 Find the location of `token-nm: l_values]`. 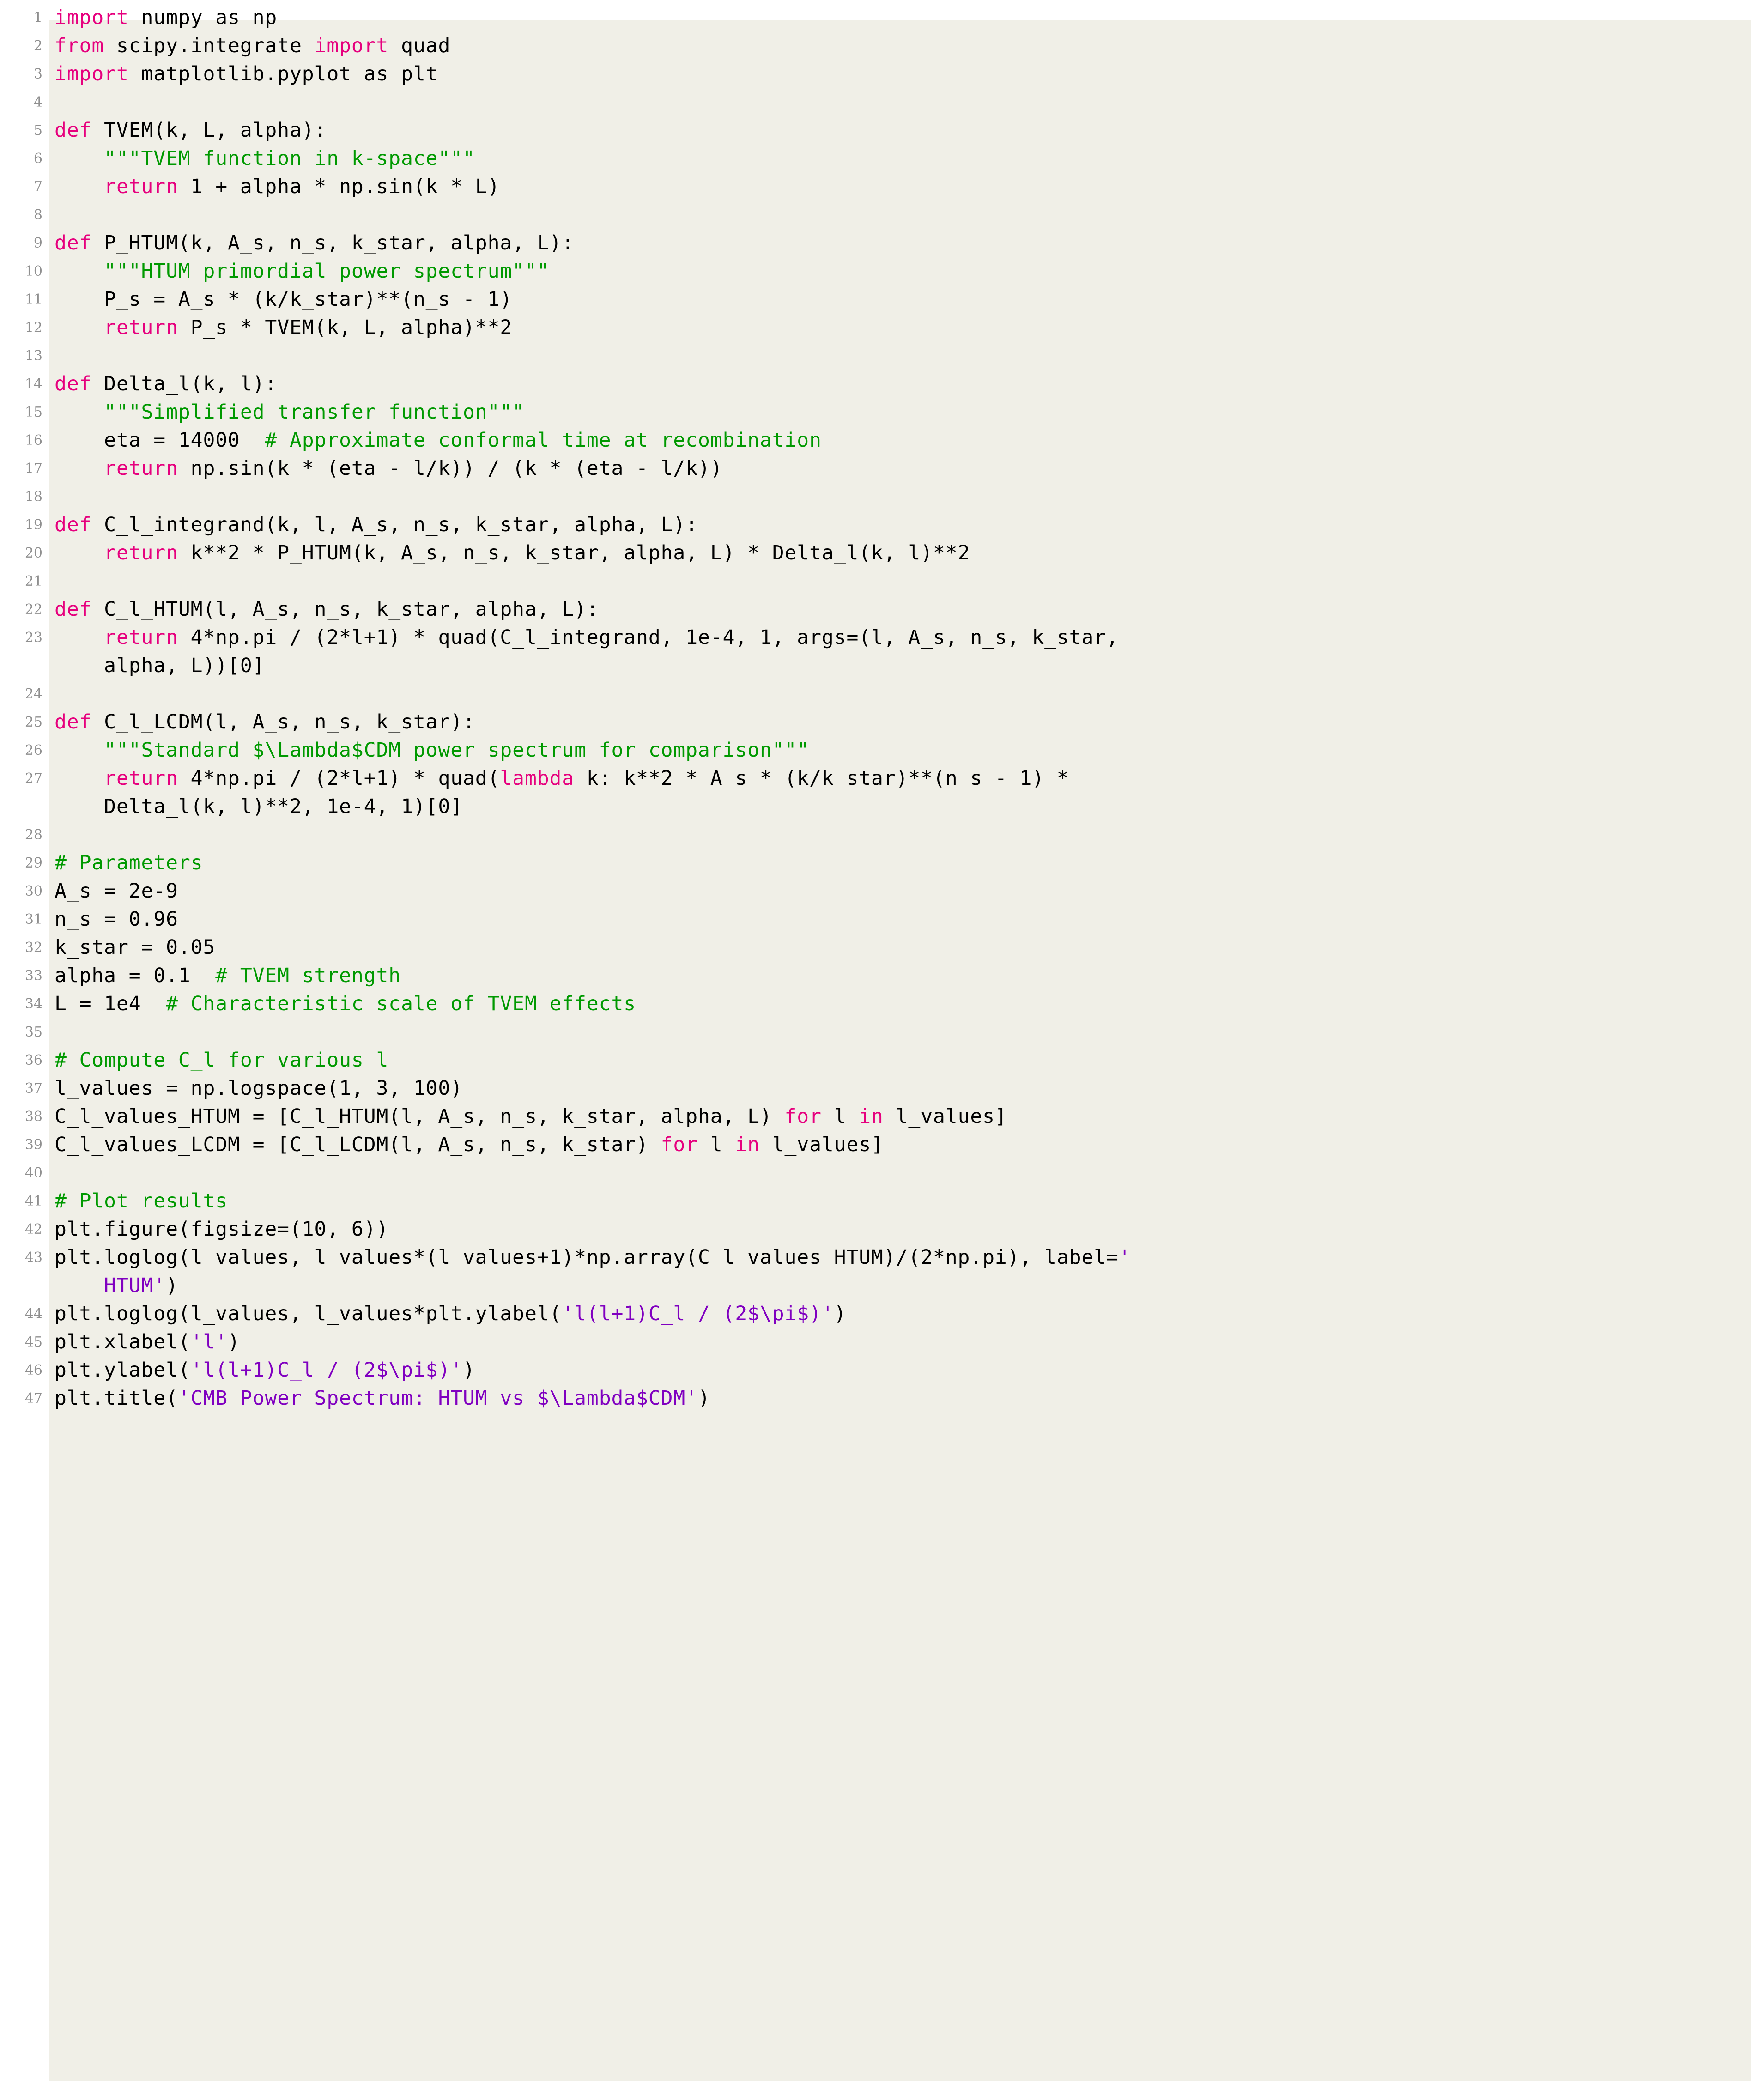

token-nm: l_values] is located at coordinates (945, 1116).